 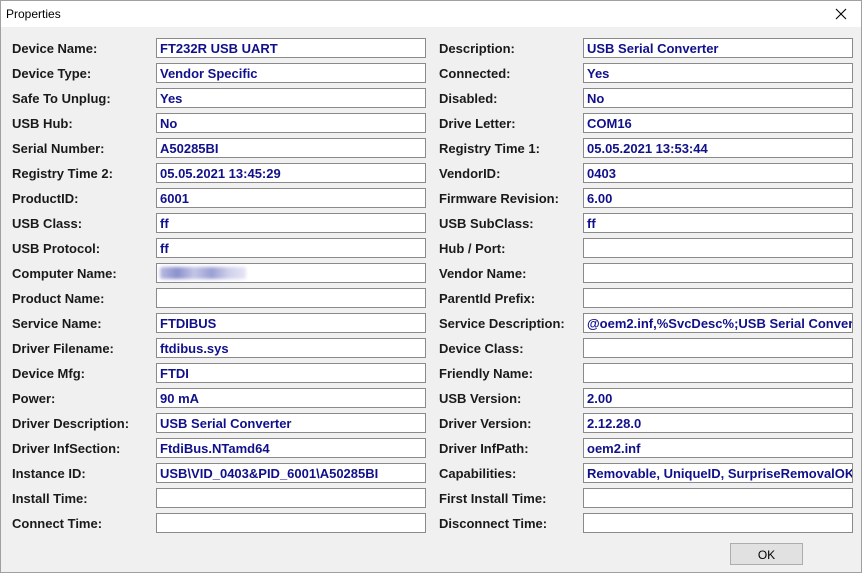 I want to click on property-value-field: 6.00, so click(x=718, y=198).